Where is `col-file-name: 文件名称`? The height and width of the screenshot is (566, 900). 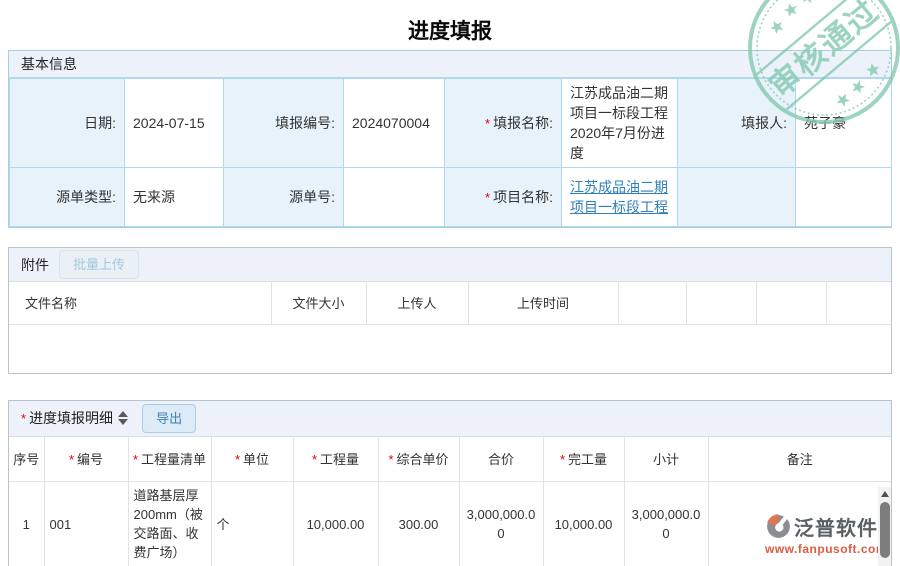 col-file-name: 文件名称 is located at coordinates (140, 303).